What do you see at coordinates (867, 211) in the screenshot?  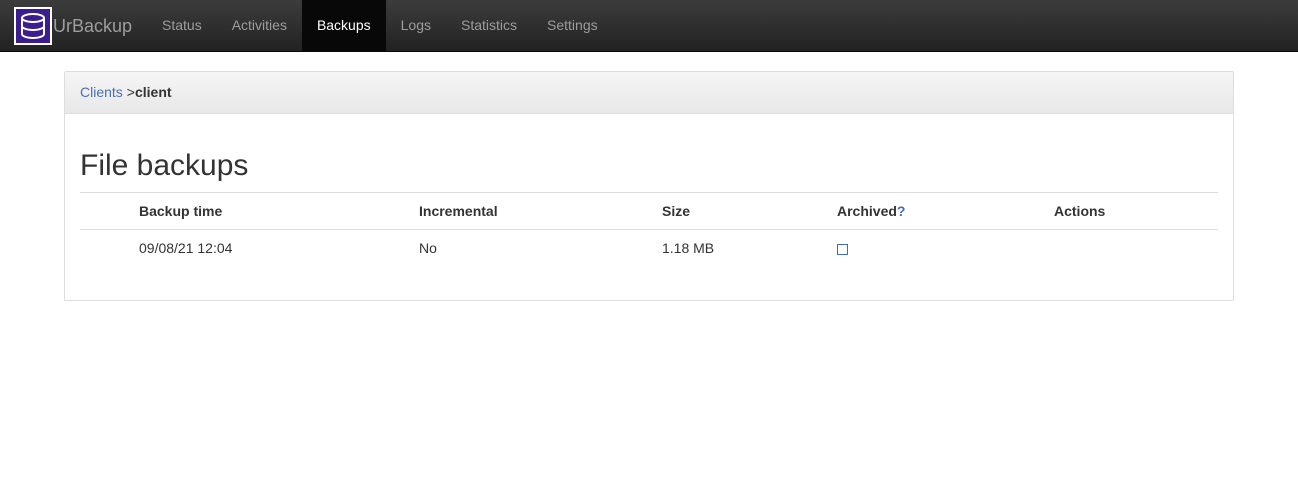 I see `archived-label: Archived` at bounding box center [867, 211].